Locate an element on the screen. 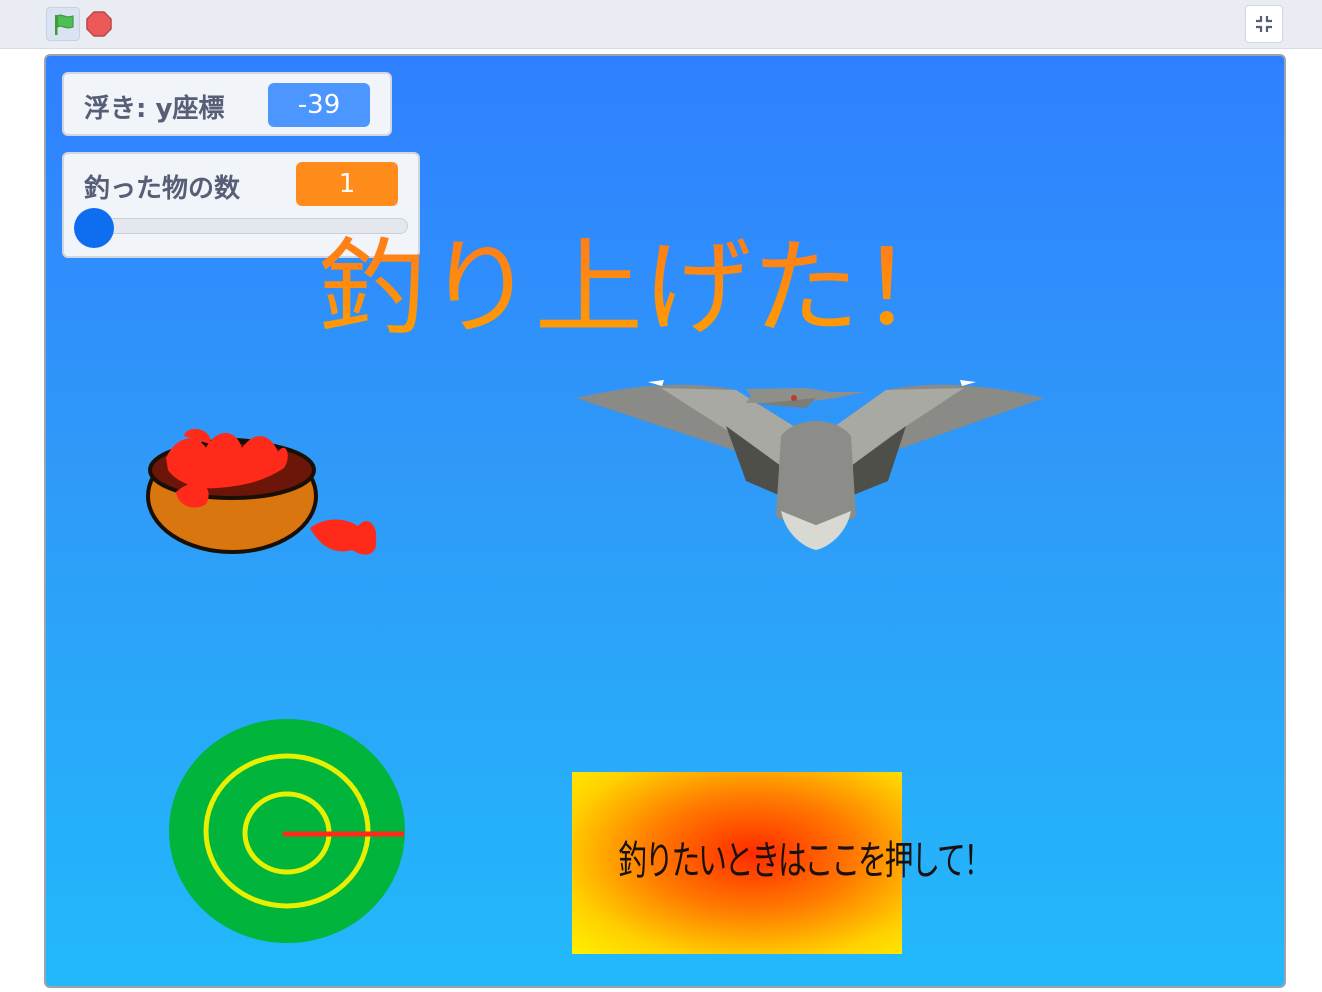 This screenshot has height=992, width=1322. exit-fullscreen-icon is located at coordinates (1264, 24).